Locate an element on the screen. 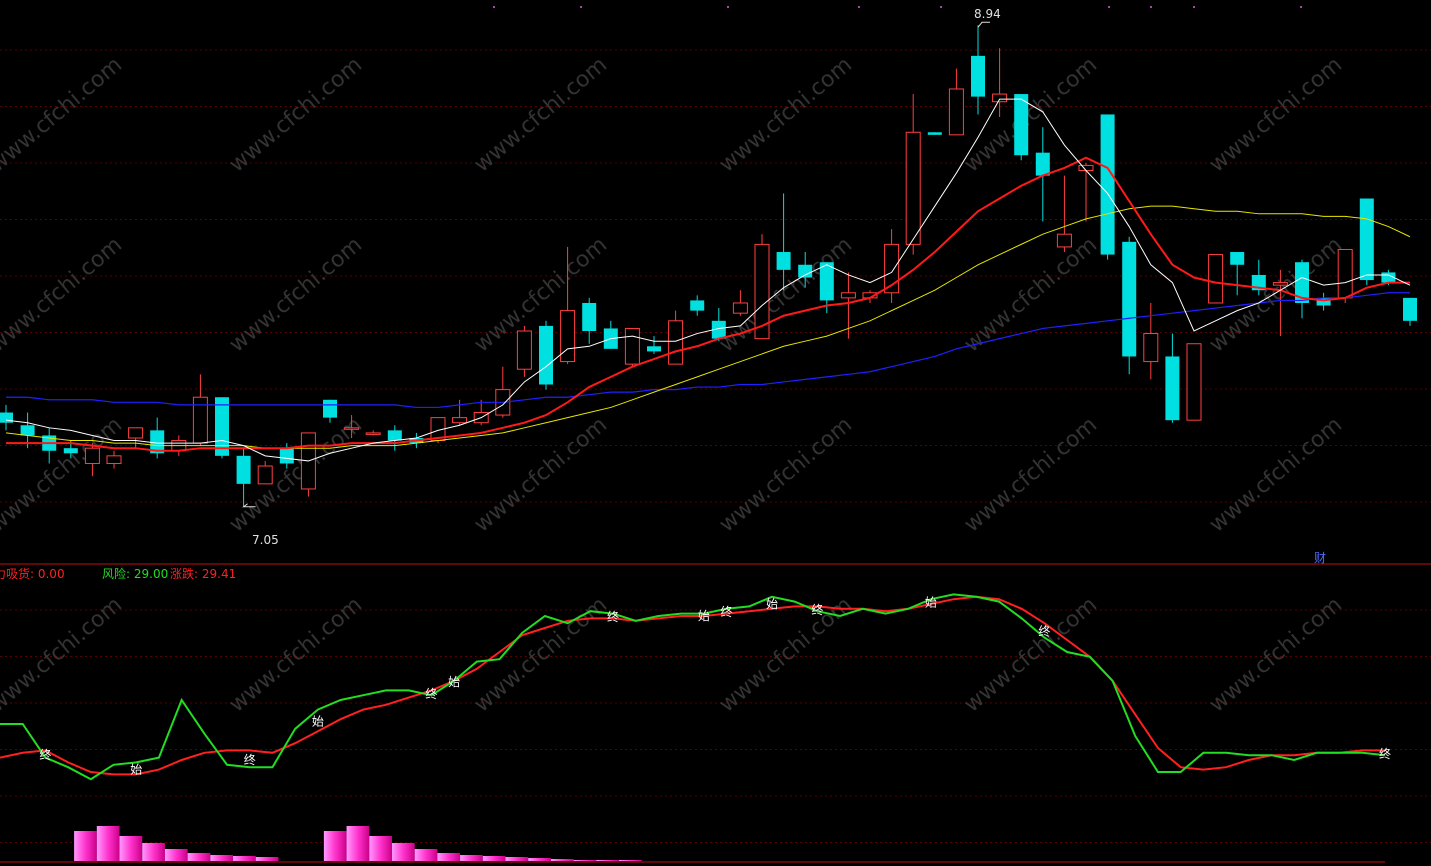  change-label: 涨跌: 29.41 is located at coordinates (203, 574).